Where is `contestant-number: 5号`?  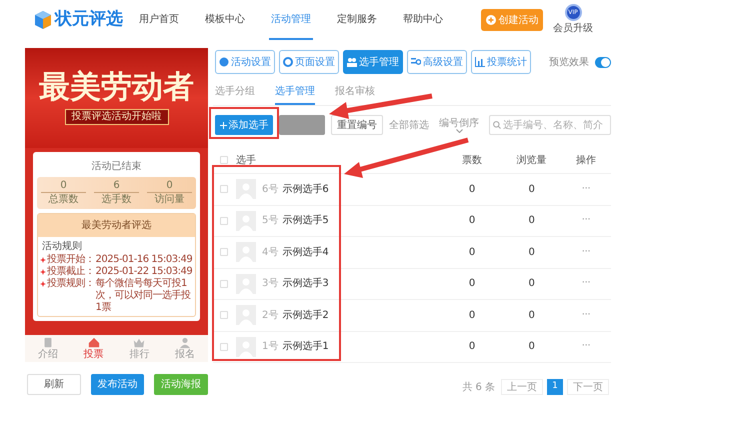
contestant-number: 5号 is located at coordinates (270, 221).